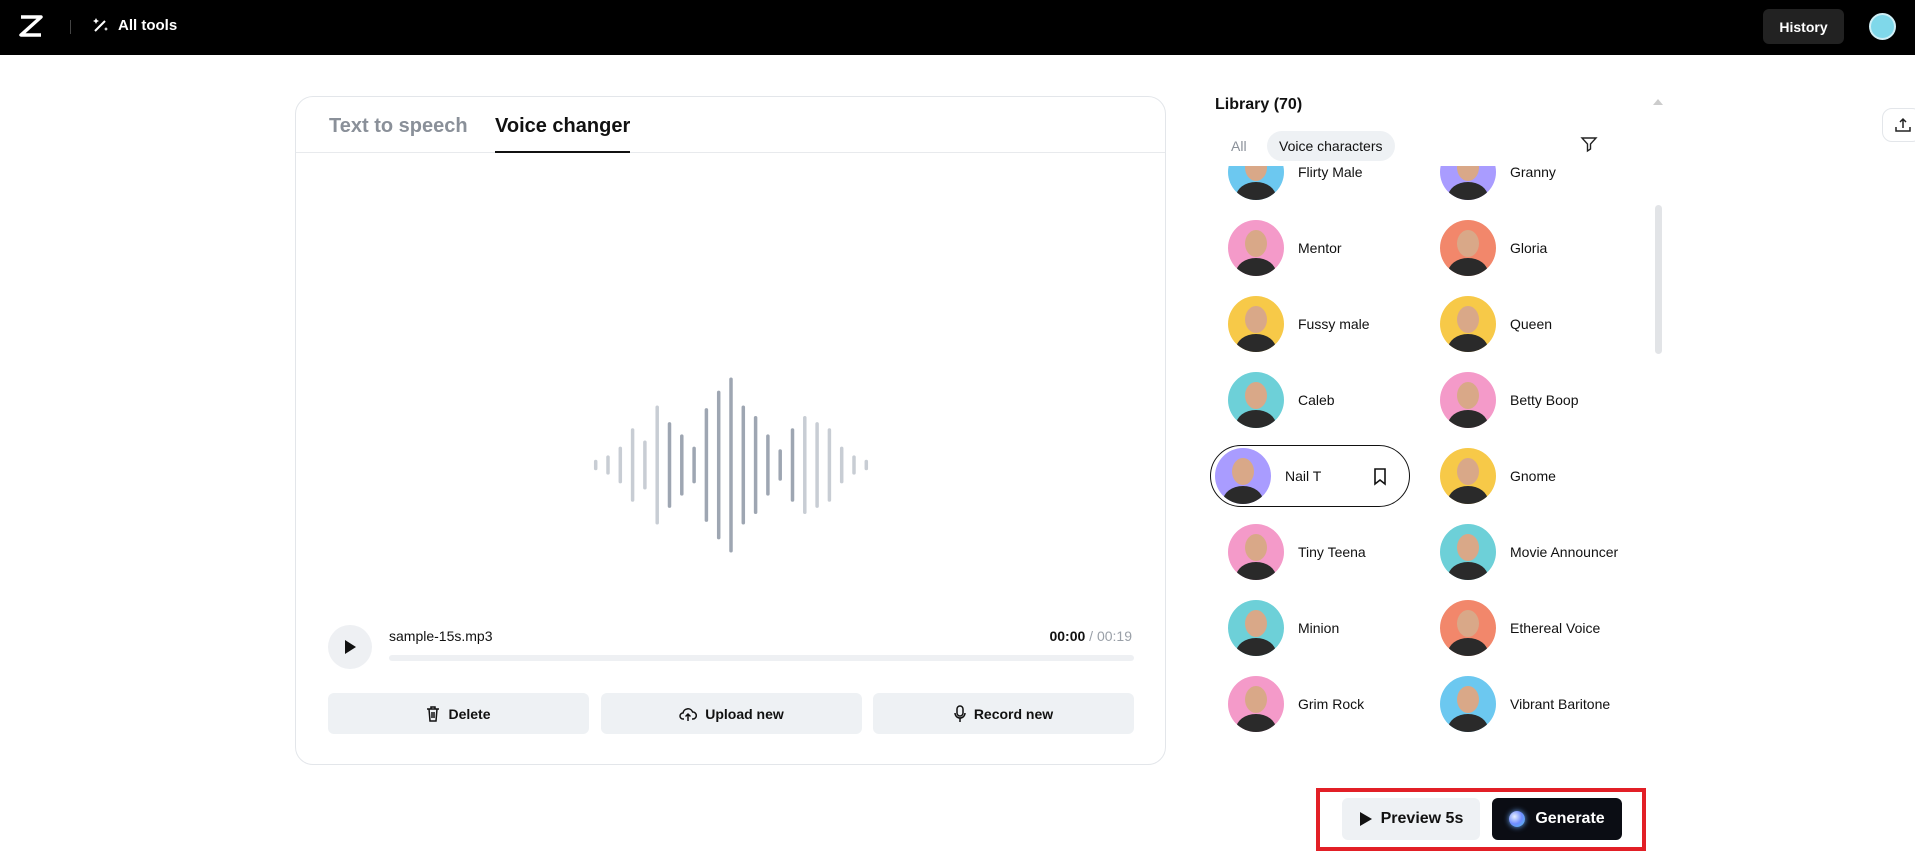 Image resolution: width=1915 pixels, height=859 pixels. What do you see at coordinates (1332, 552) in the screenshot?
I see `voice-name: Tiny Teena` at bounding box center [1332, 552].